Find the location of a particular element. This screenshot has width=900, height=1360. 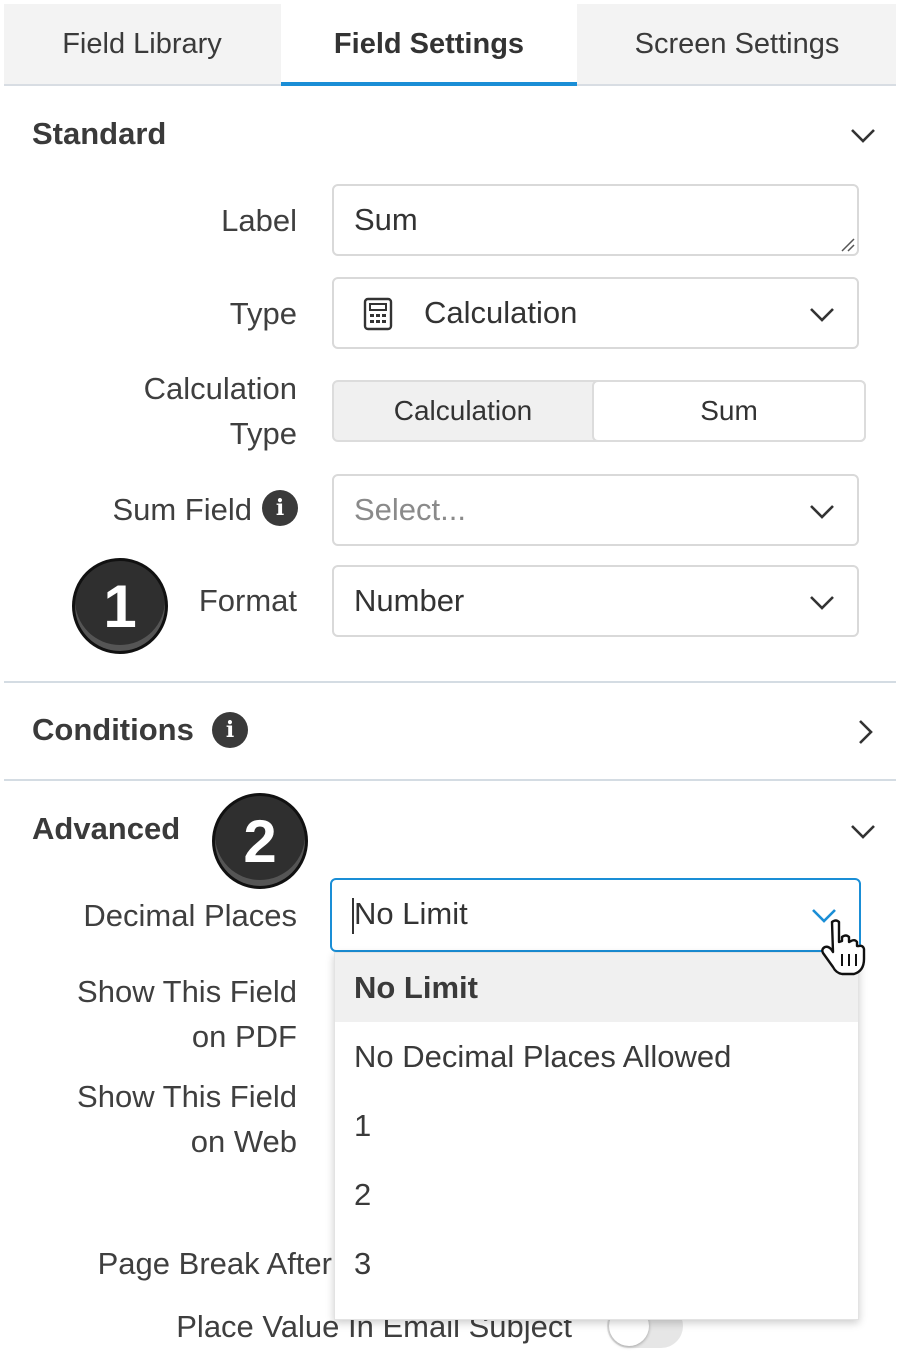

format-select: Number is located at coordinates (595, 601).